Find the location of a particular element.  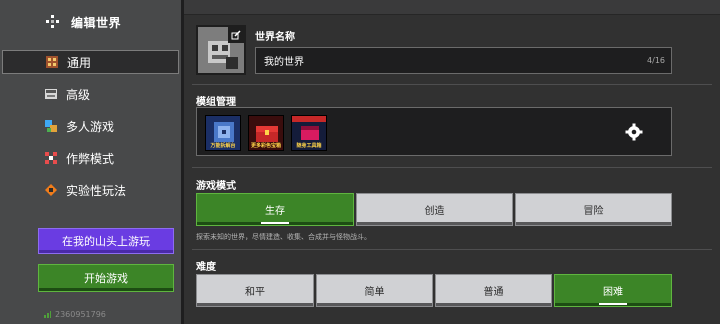

sidebar-item-advanced: 高级 is located at coordinates (90, 94).